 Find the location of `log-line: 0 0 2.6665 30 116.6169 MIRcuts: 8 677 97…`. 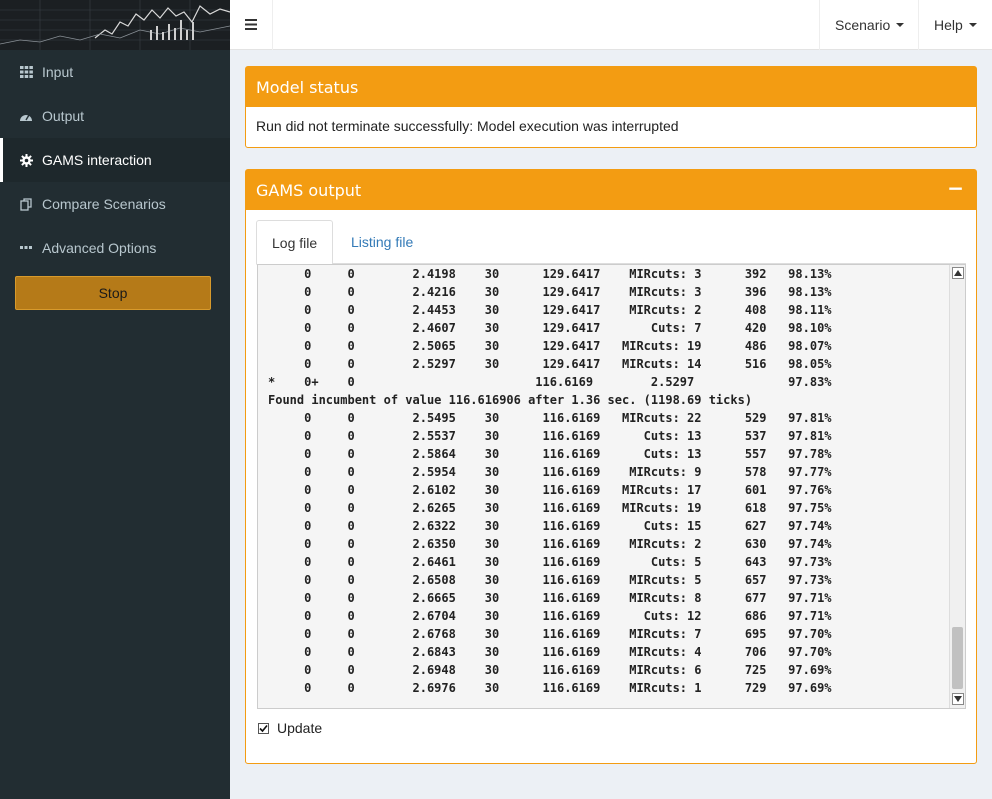

log-line: 0 0 2.6665 30 116.6169 MIRcuts: 8 677 97… is located at coordinates (550, 598).